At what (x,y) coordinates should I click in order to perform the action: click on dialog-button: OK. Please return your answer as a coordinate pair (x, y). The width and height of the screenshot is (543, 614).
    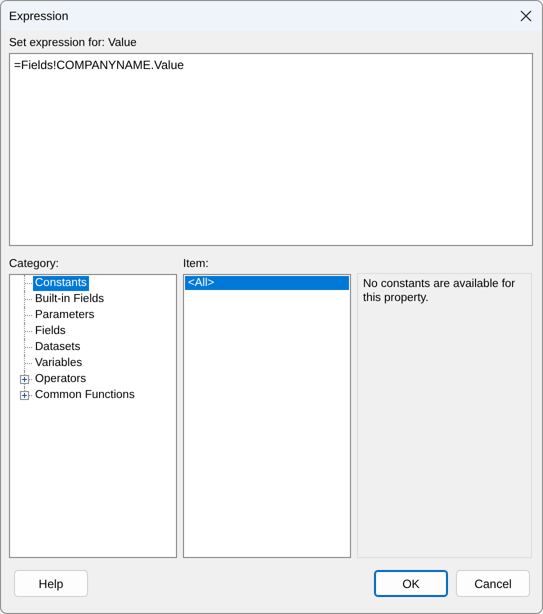
    Looking at the image, I should click on (411, 583).